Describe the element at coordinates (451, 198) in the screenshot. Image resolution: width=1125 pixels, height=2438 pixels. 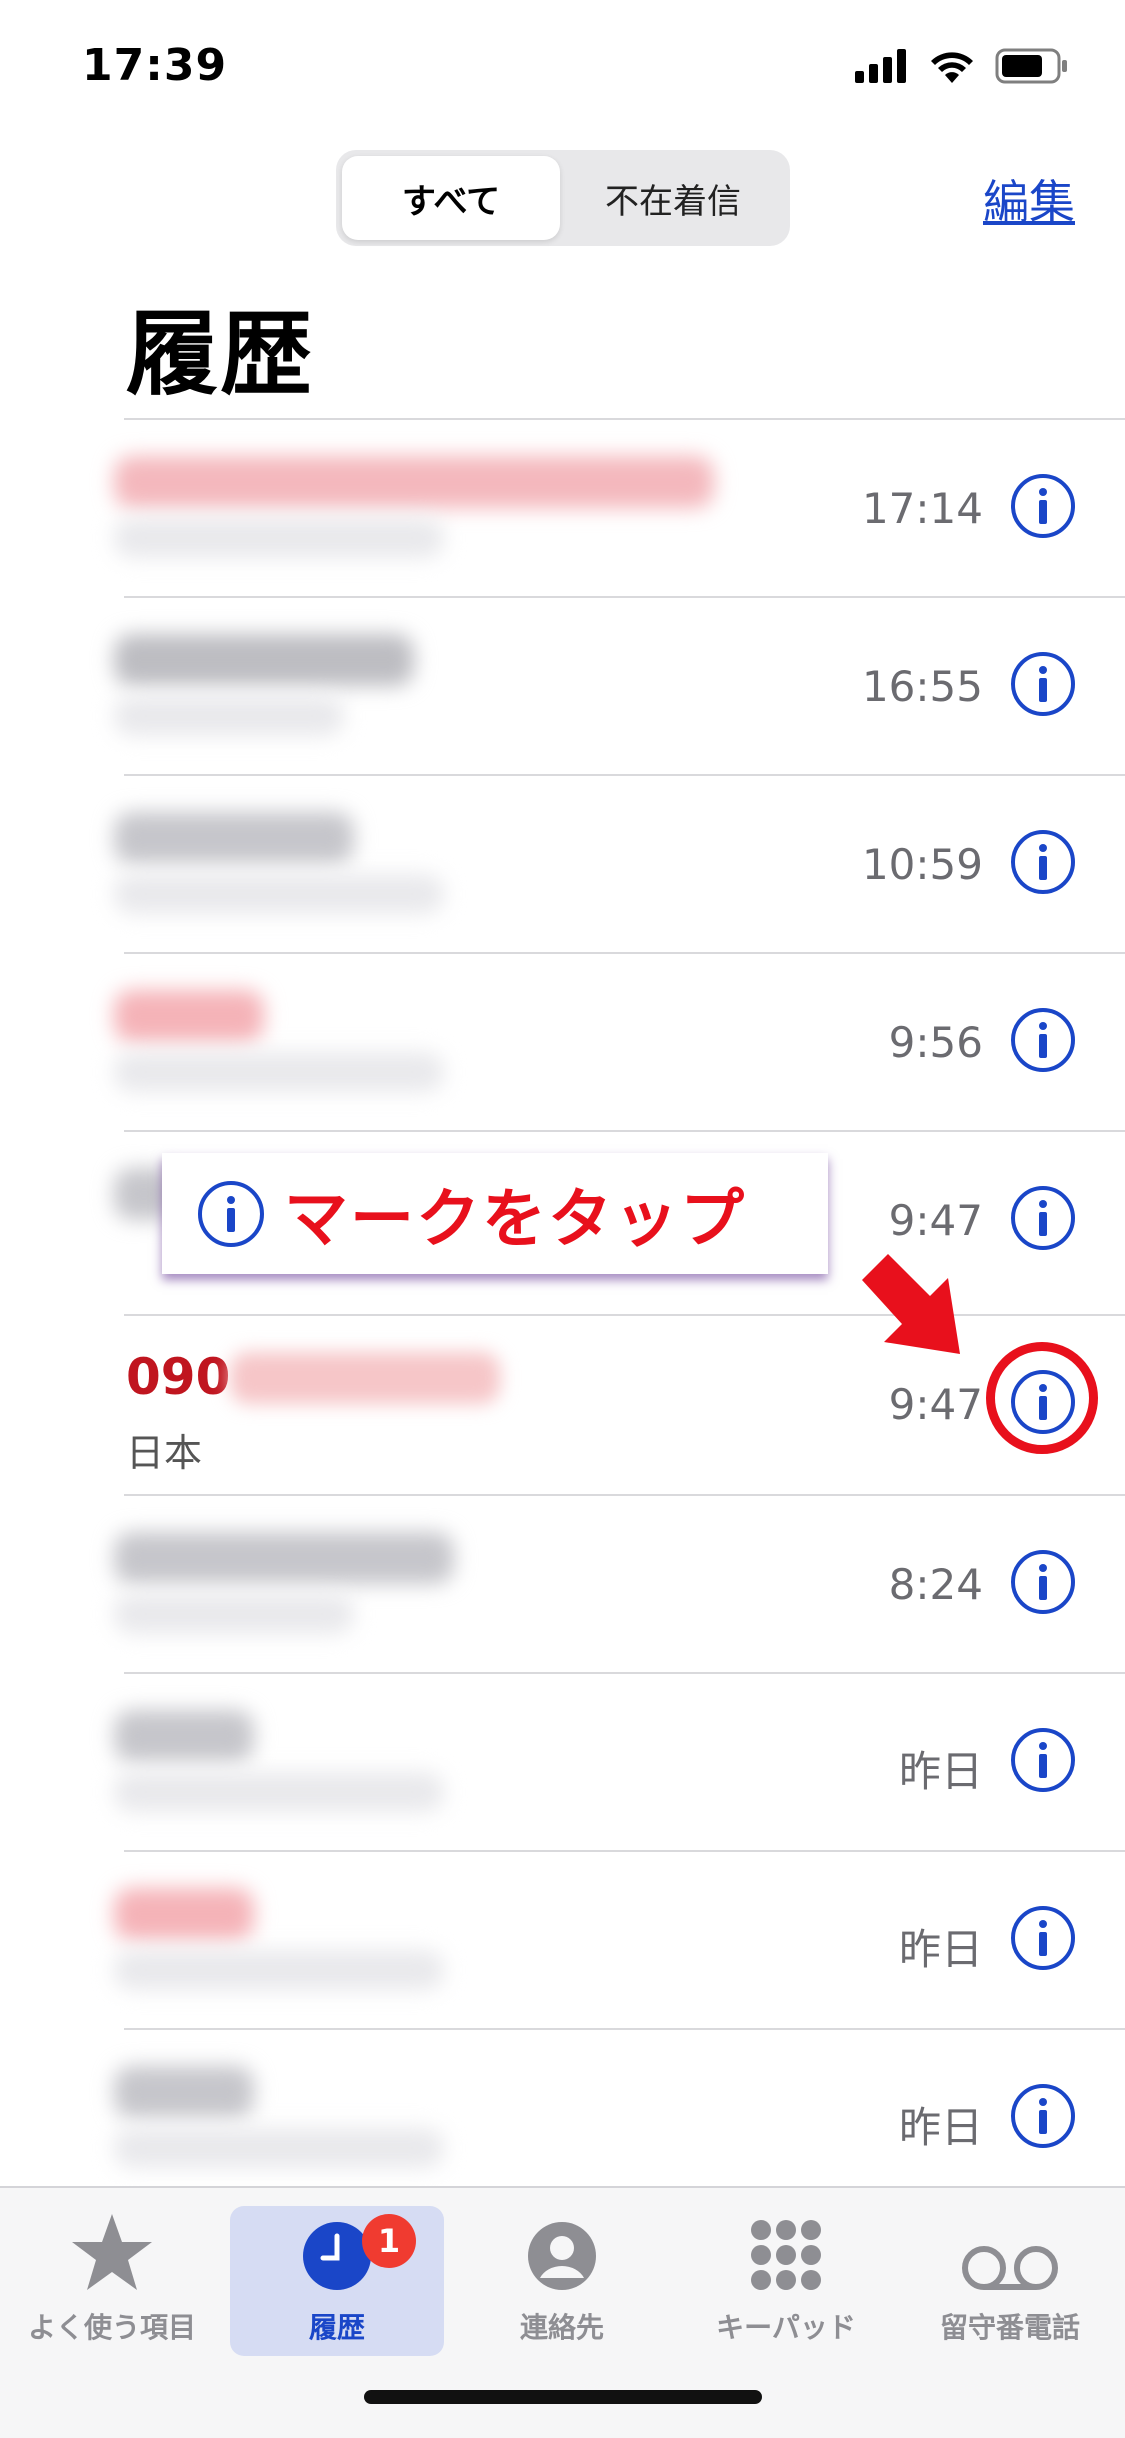
I see `segment-all: すべて` at that location.